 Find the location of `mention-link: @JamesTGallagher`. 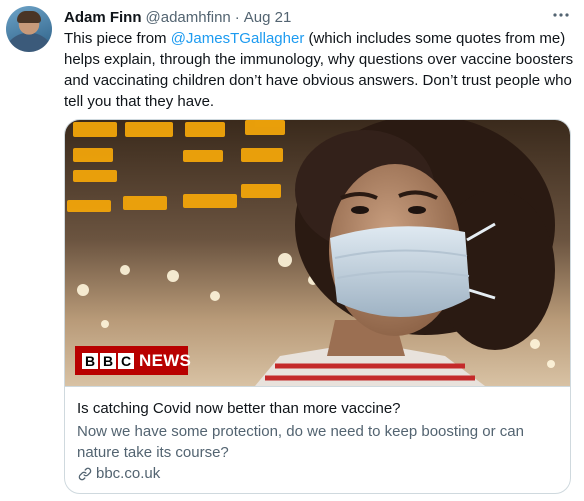

mention-link: @JamesTGallagher is located at coordinates (238, 38).